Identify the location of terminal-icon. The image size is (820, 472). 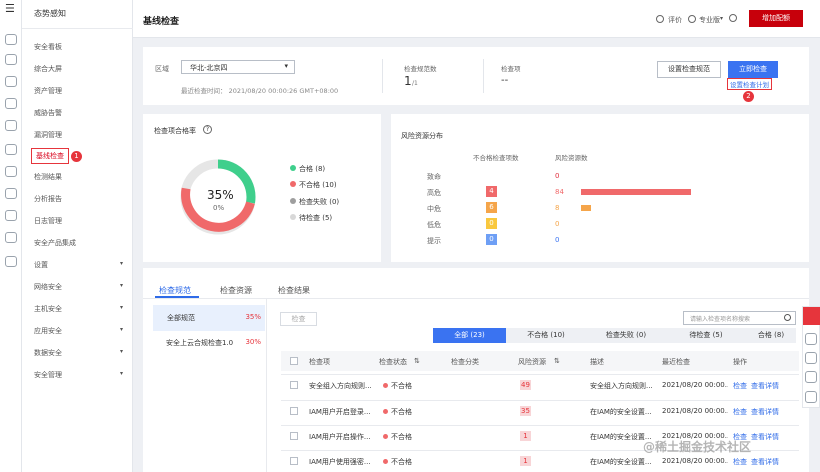
(11, 81).